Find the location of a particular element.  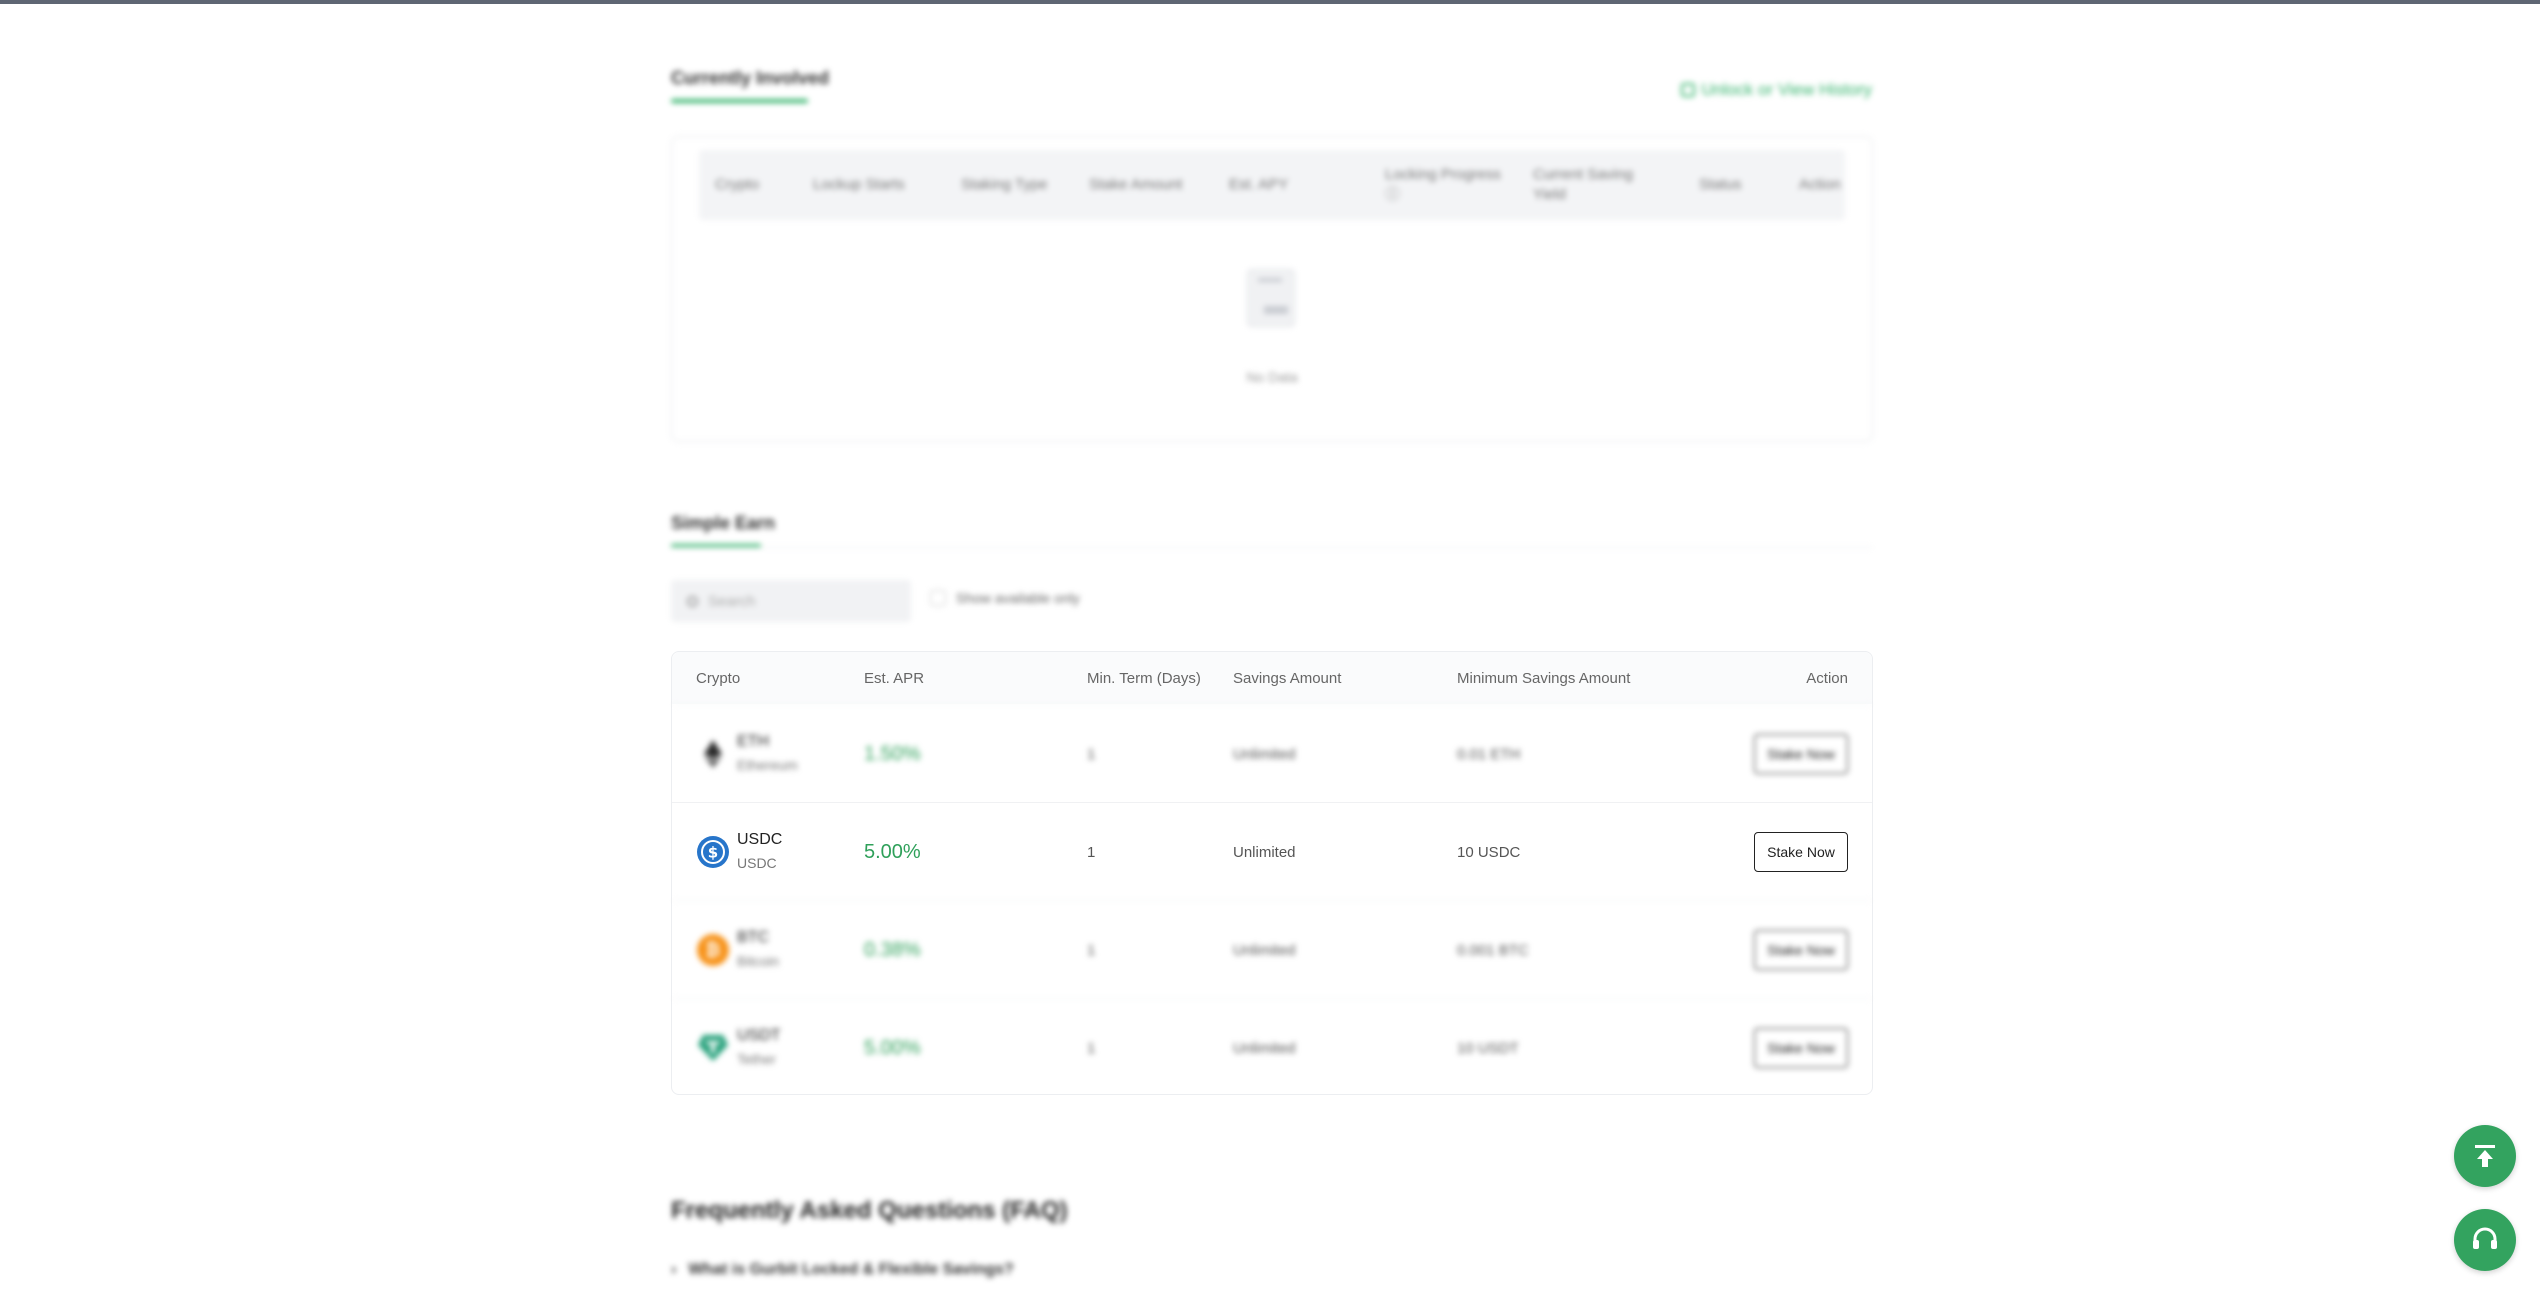

column-header: Staking Type is located at coordinates (1004, 184).